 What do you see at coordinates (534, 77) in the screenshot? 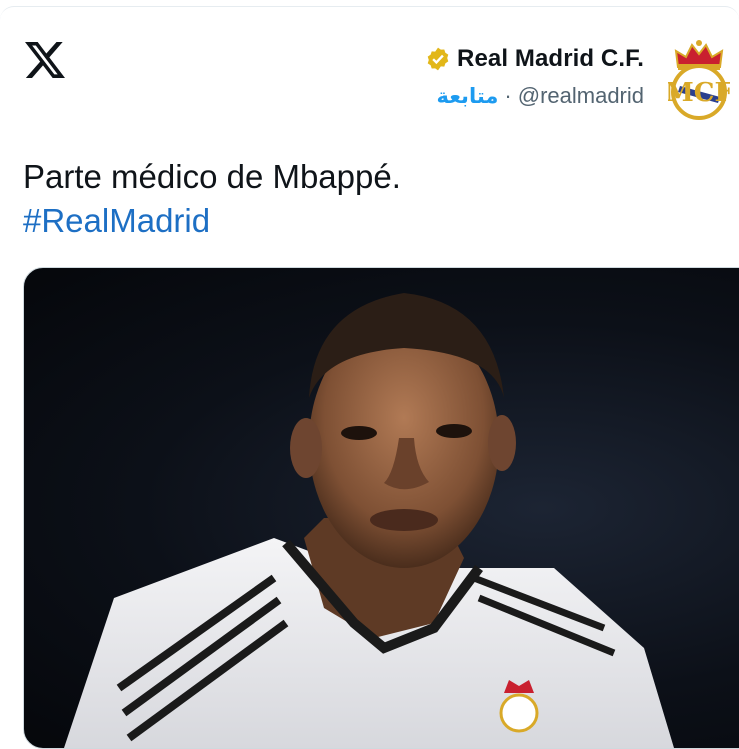
I see `author-info: Real Madrid C.F. متابعة · @realmadrid` at bounding box center [534, 77].